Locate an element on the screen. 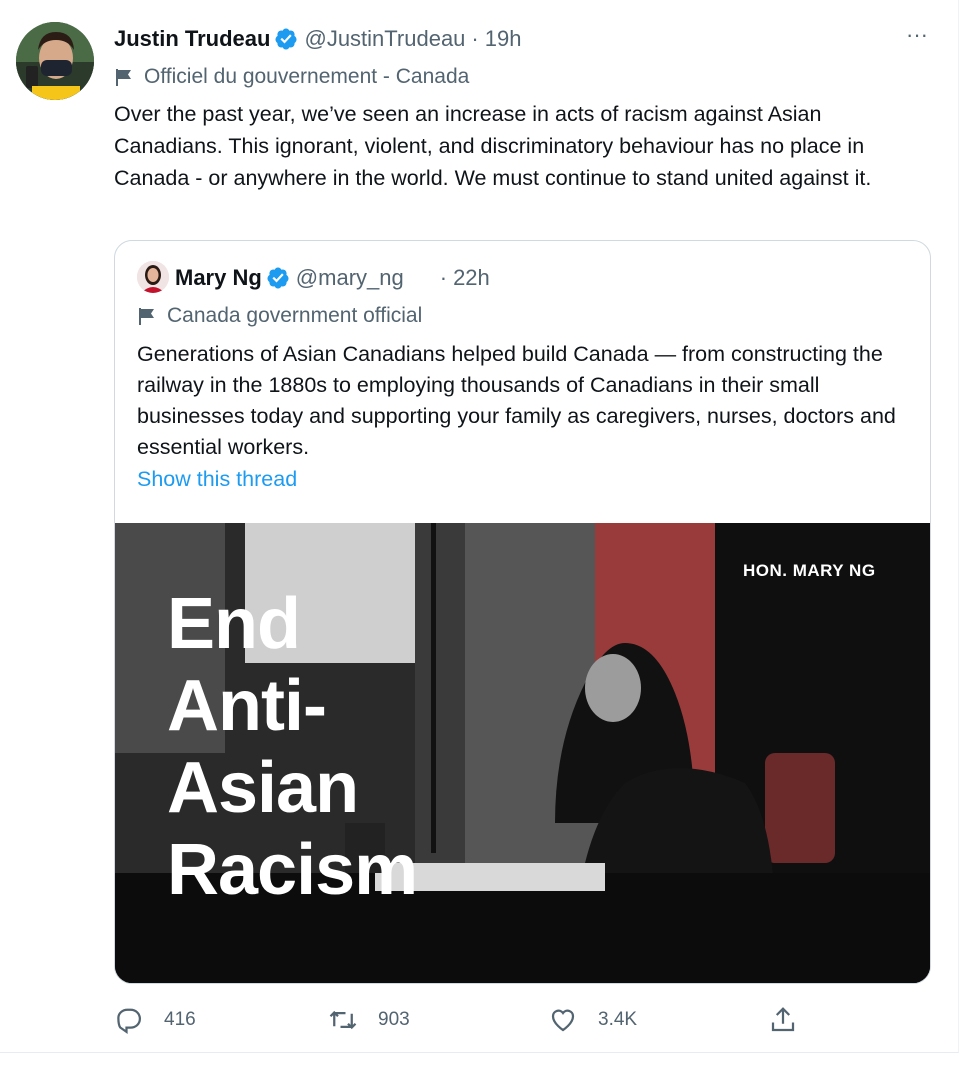 This screenshot has width=970, height=1076. quoted-avatar-image is located at coordinates (153, 277).